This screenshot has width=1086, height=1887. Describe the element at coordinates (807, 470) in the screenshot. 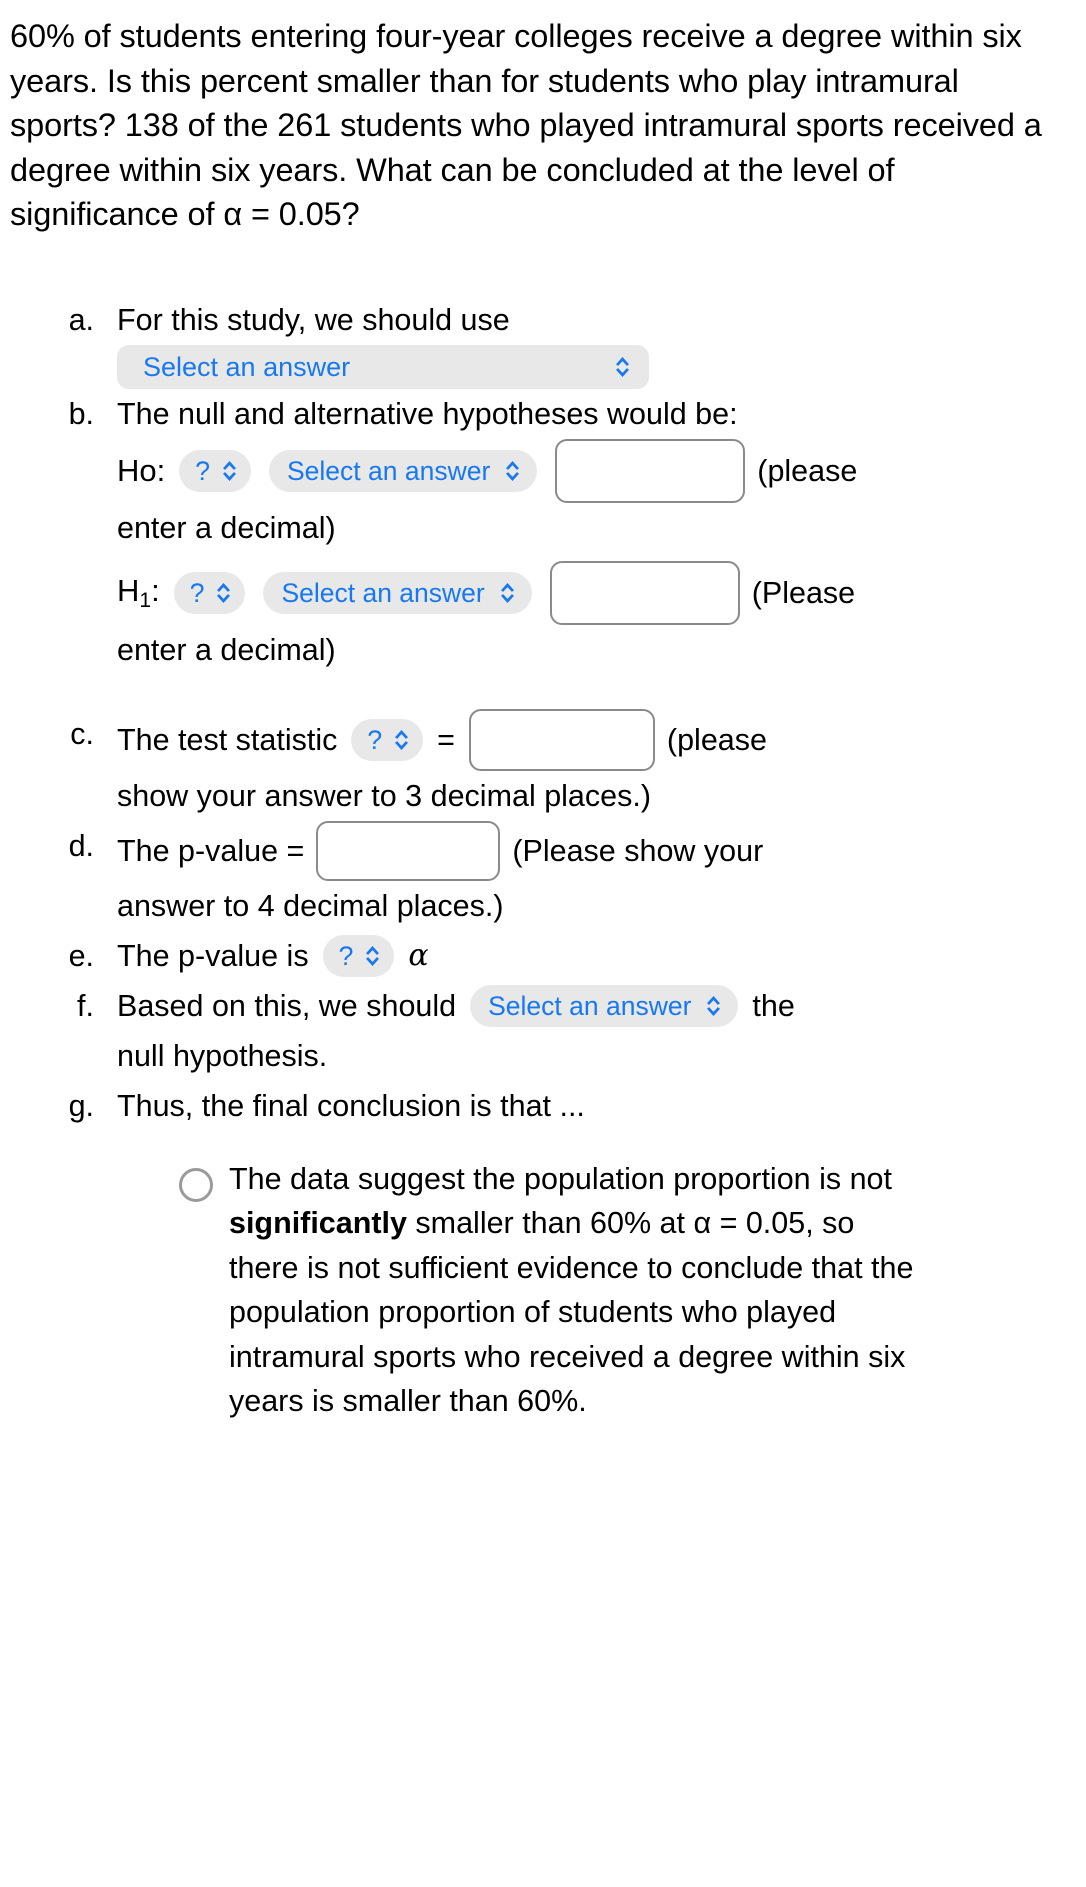

I see `null-hypothesis-hint-1: (please` at that location.